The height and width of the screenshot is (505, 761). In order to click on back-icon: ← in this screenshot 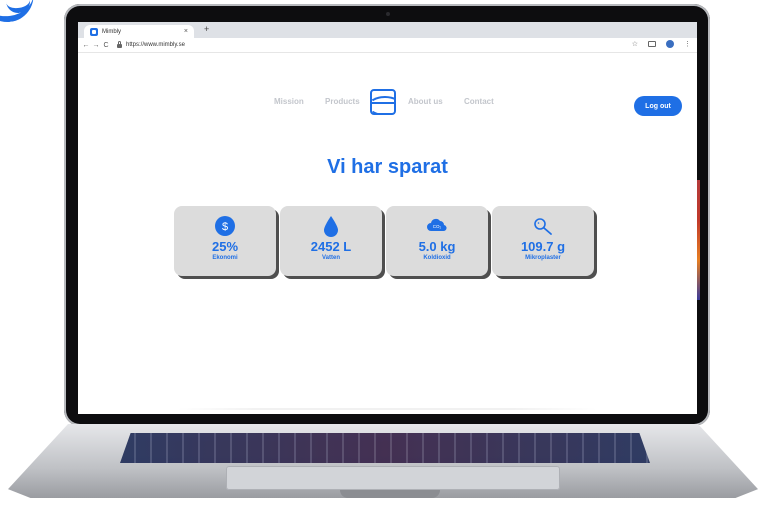, I will do `click(86, 45)`.